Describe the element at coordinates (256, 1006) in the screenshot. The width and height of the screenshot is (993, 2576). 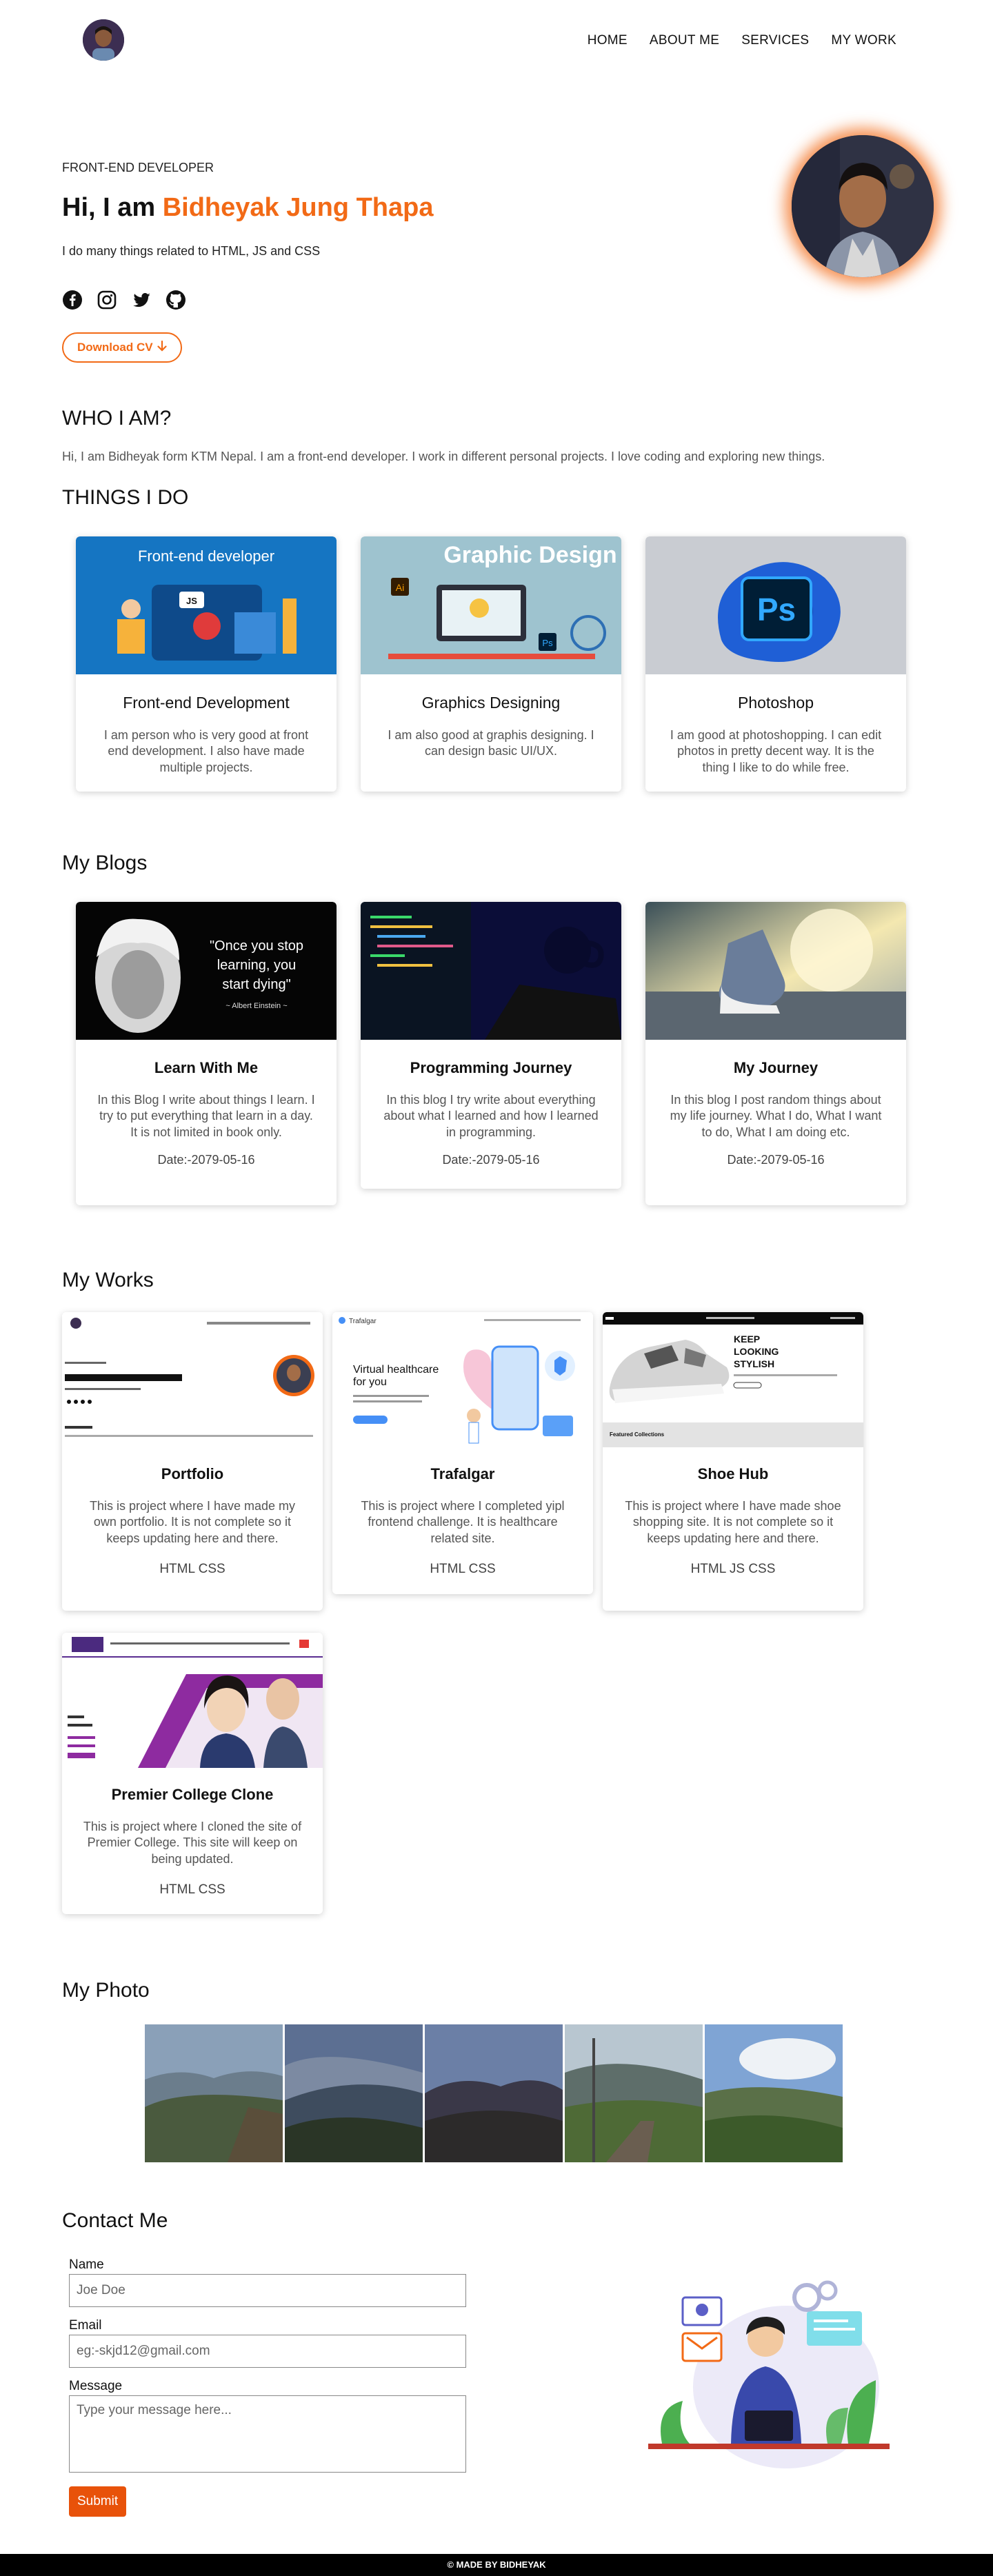
I see `quote-author: ~ Albert Einstein ~` at that location.